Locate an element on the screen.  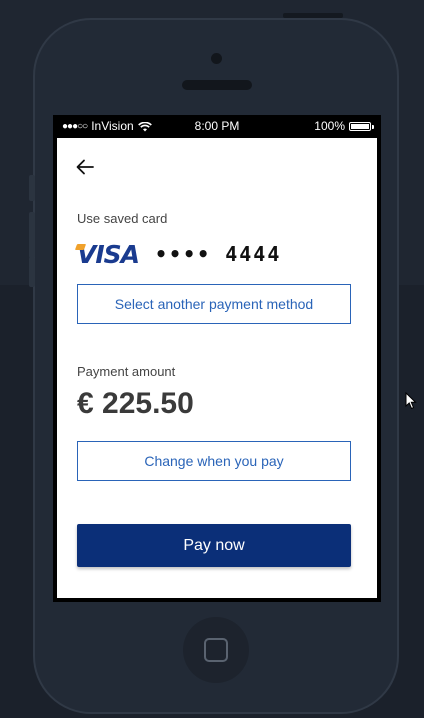
select-payment-method-button: Select another payment method is located at coordinates (214, 304).